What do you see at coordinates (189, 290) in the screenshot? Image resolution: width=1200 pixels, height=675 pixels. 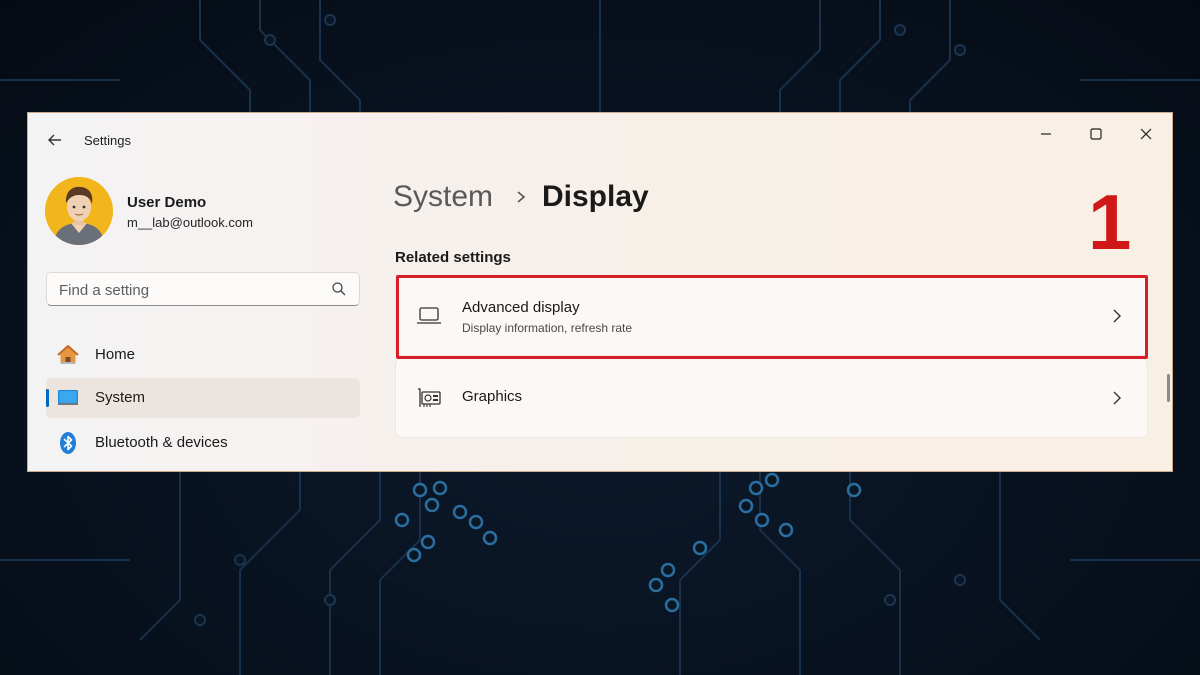 I see `search-input` at bounding box center [189, 290].